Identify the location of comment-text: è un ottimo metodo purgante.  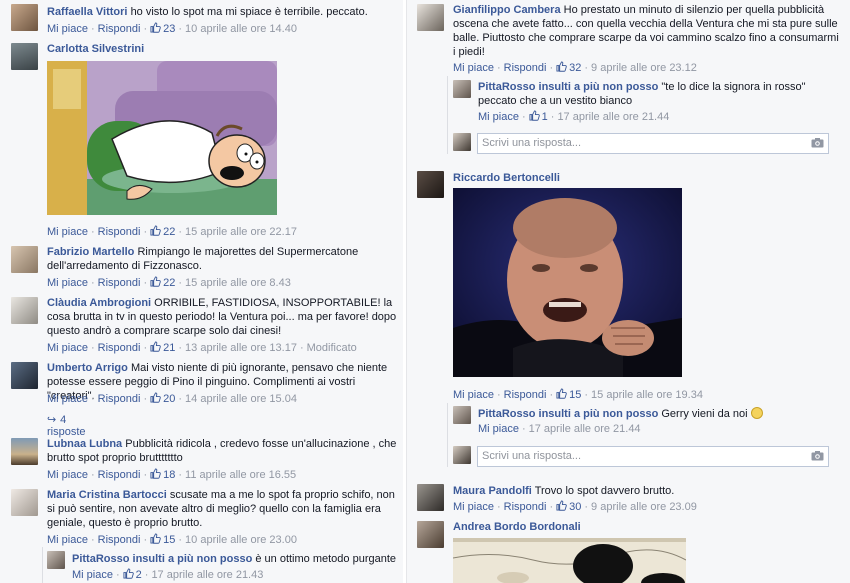
(326, 559).